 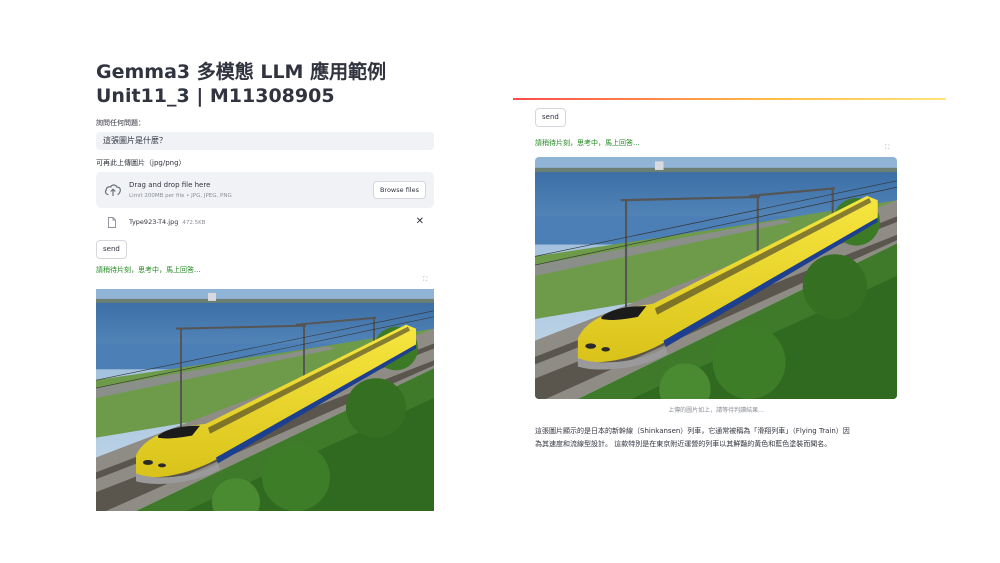 What do you see at coordinates (180, 196) in the screenshot?
I see `upload-limit-text: Limit 200MB per file • JPG, JPEG, PNG` at bounding box center [180, 196].